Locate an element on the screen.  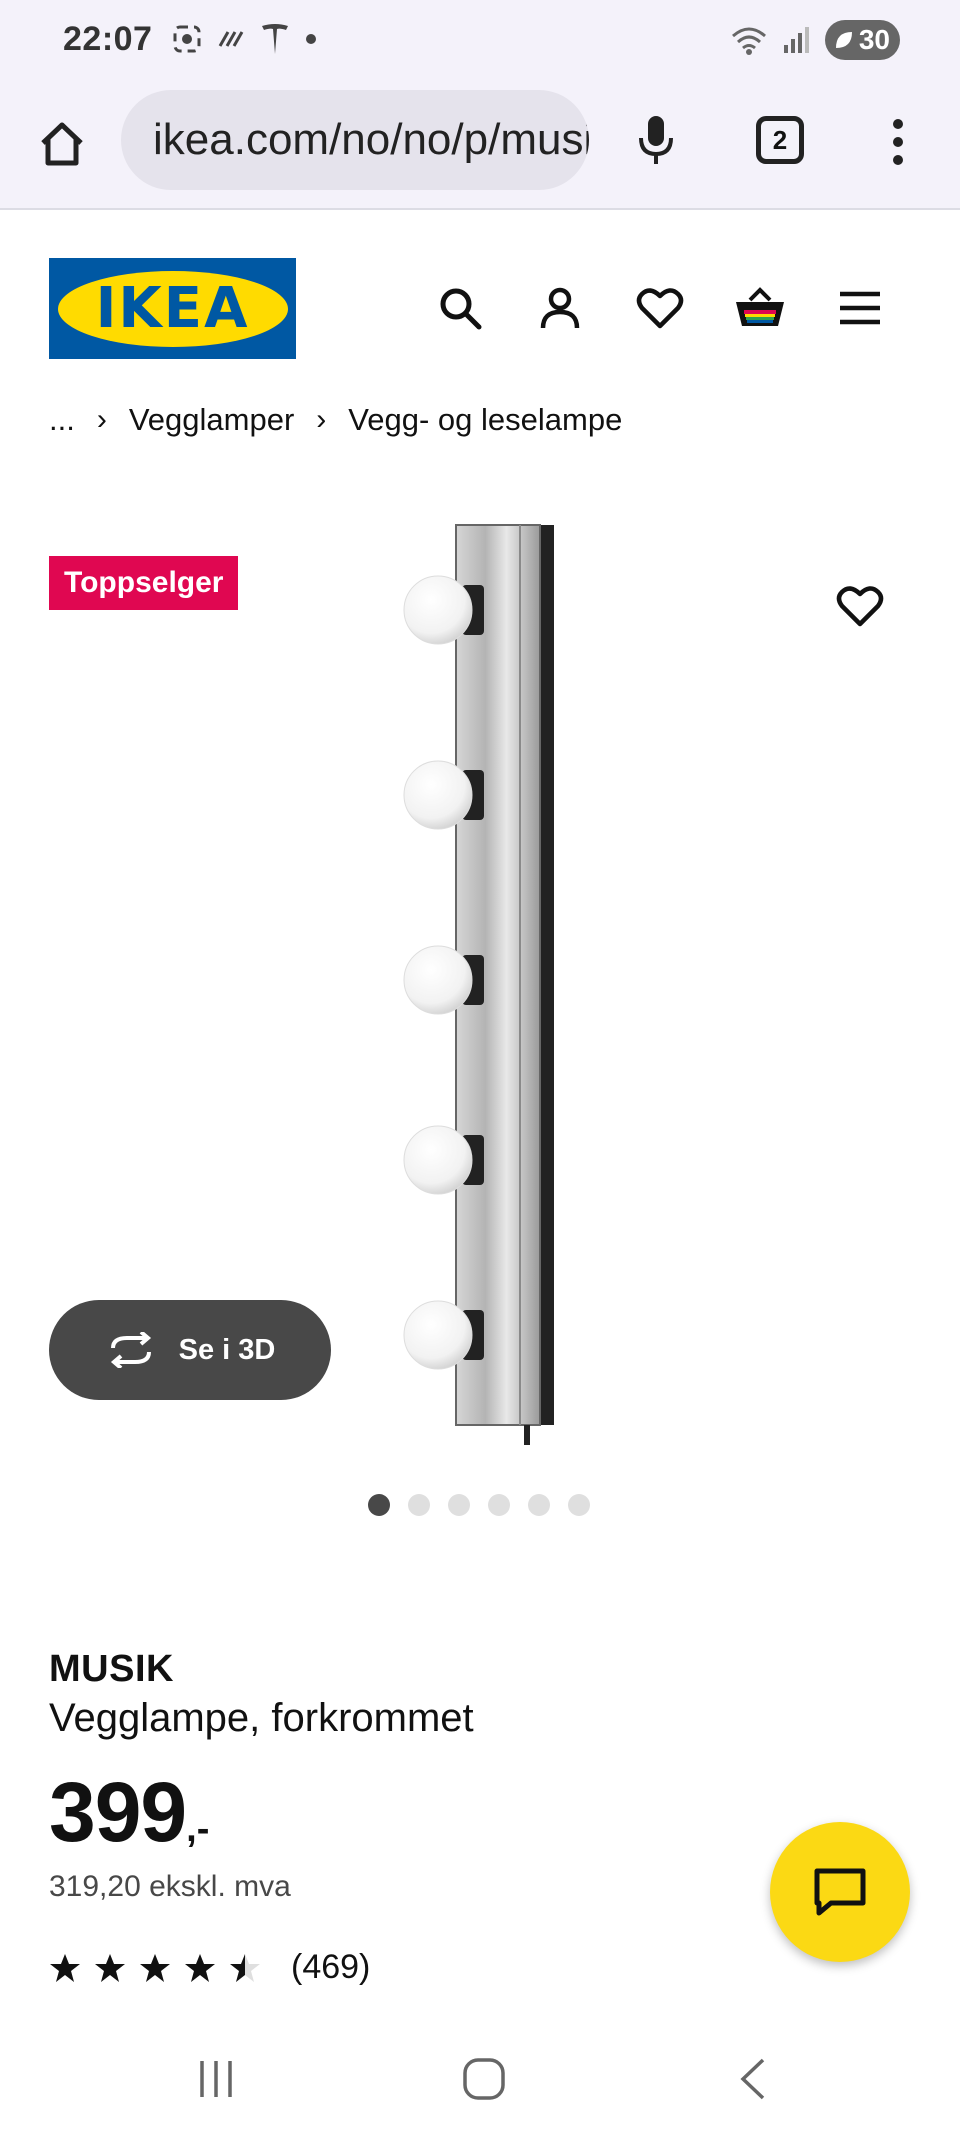
back-icon is located at coordinates (752, 2079).